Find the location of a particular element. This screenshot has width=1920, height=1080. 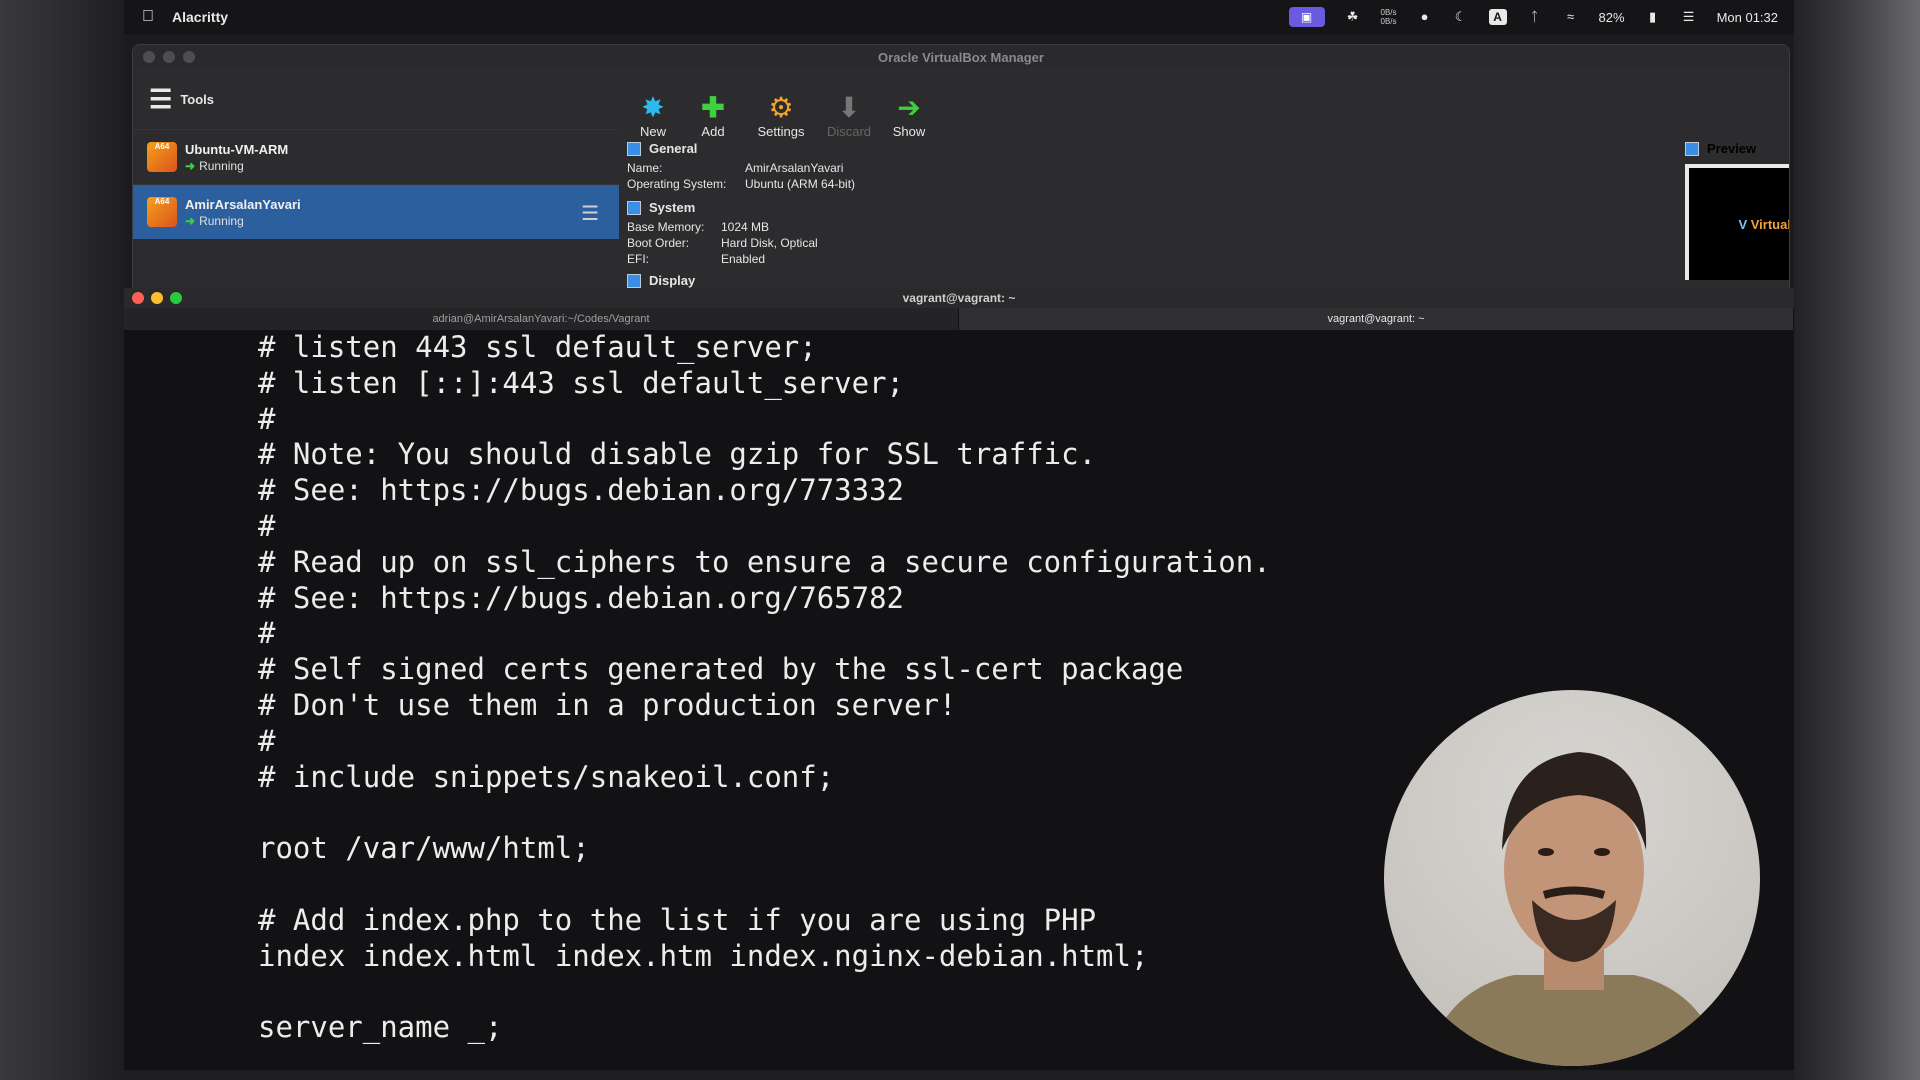

vbox-window-title: Oracle VirtualBox Manager is located at coordinates (961, 57).